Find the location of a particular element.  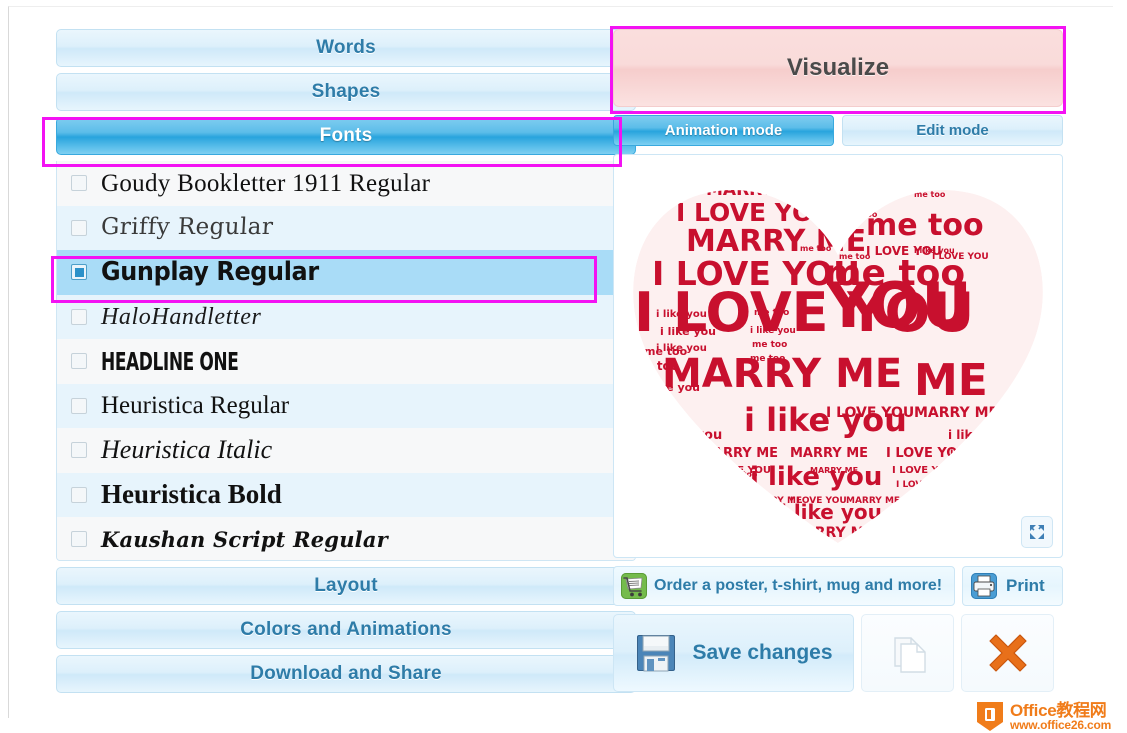

accordion-label-shapes: Shapes is located at coordinates (346, 91).